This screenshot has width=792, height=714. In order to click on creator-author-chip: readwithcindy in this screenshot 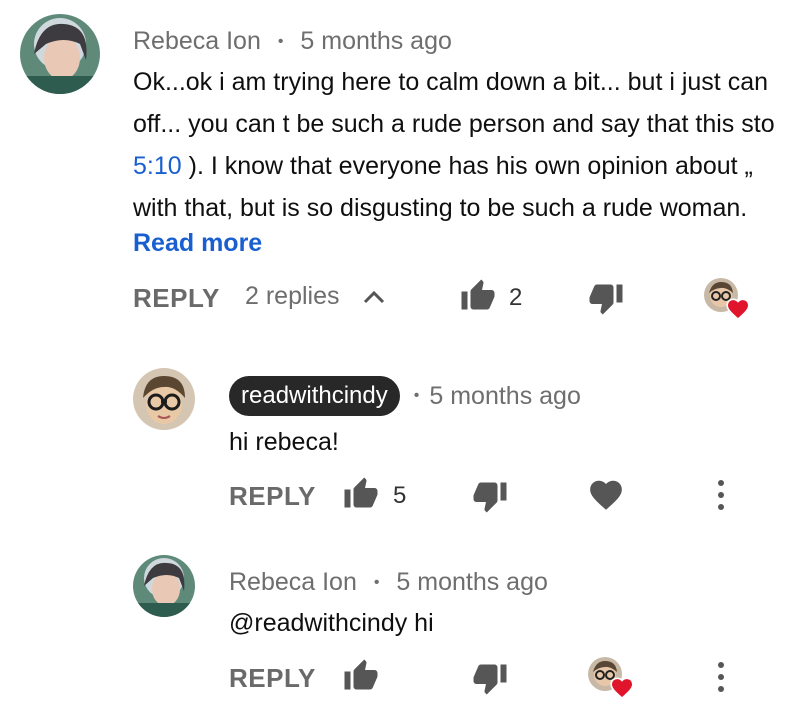, I will do `click(314, 396)`.